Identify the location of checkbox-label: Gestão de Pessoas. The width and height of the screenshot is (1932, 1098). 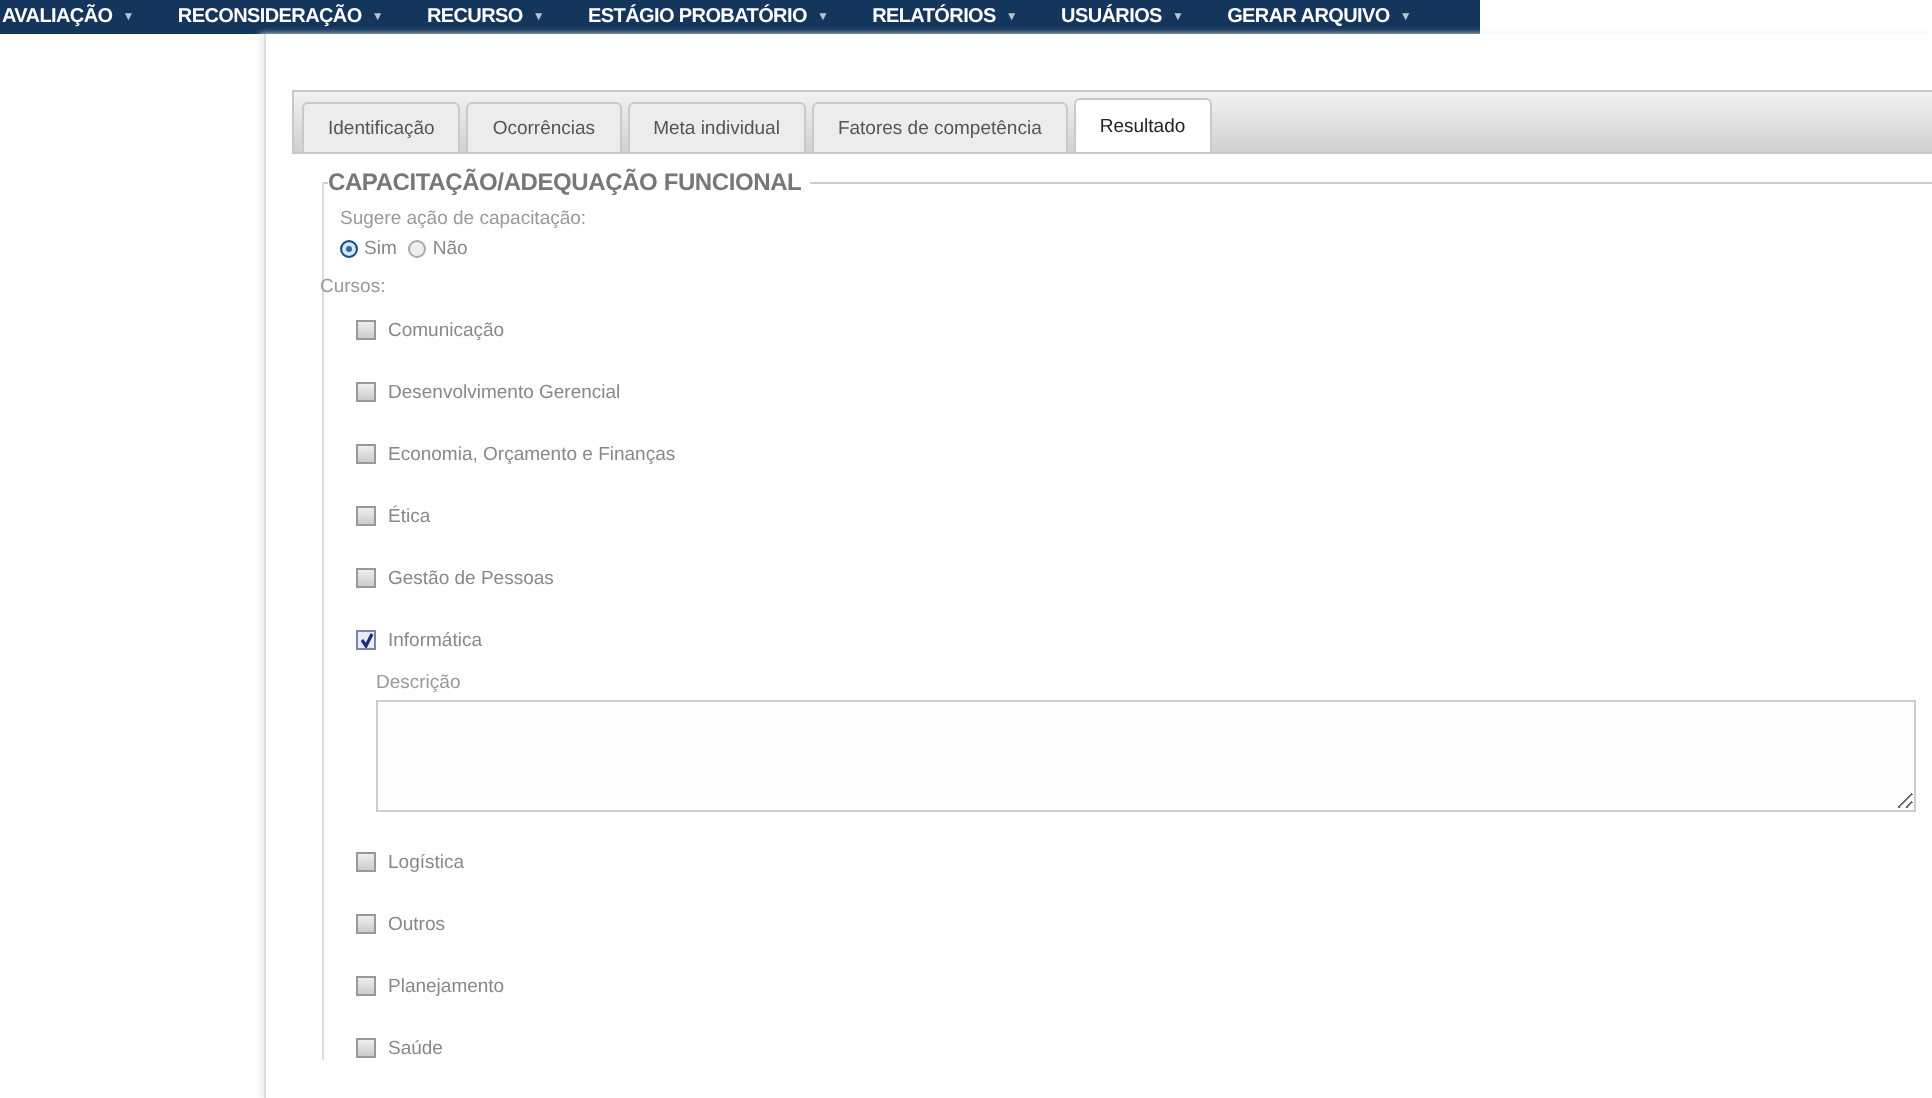
(471, 578).